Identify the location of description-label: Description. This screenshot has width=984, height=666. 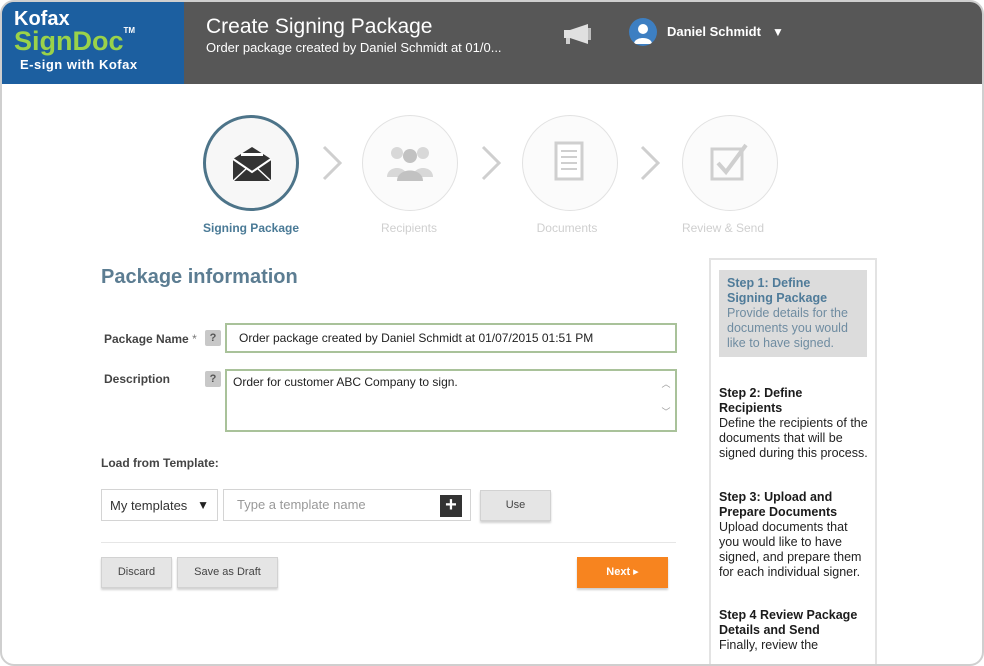
(137, 379).